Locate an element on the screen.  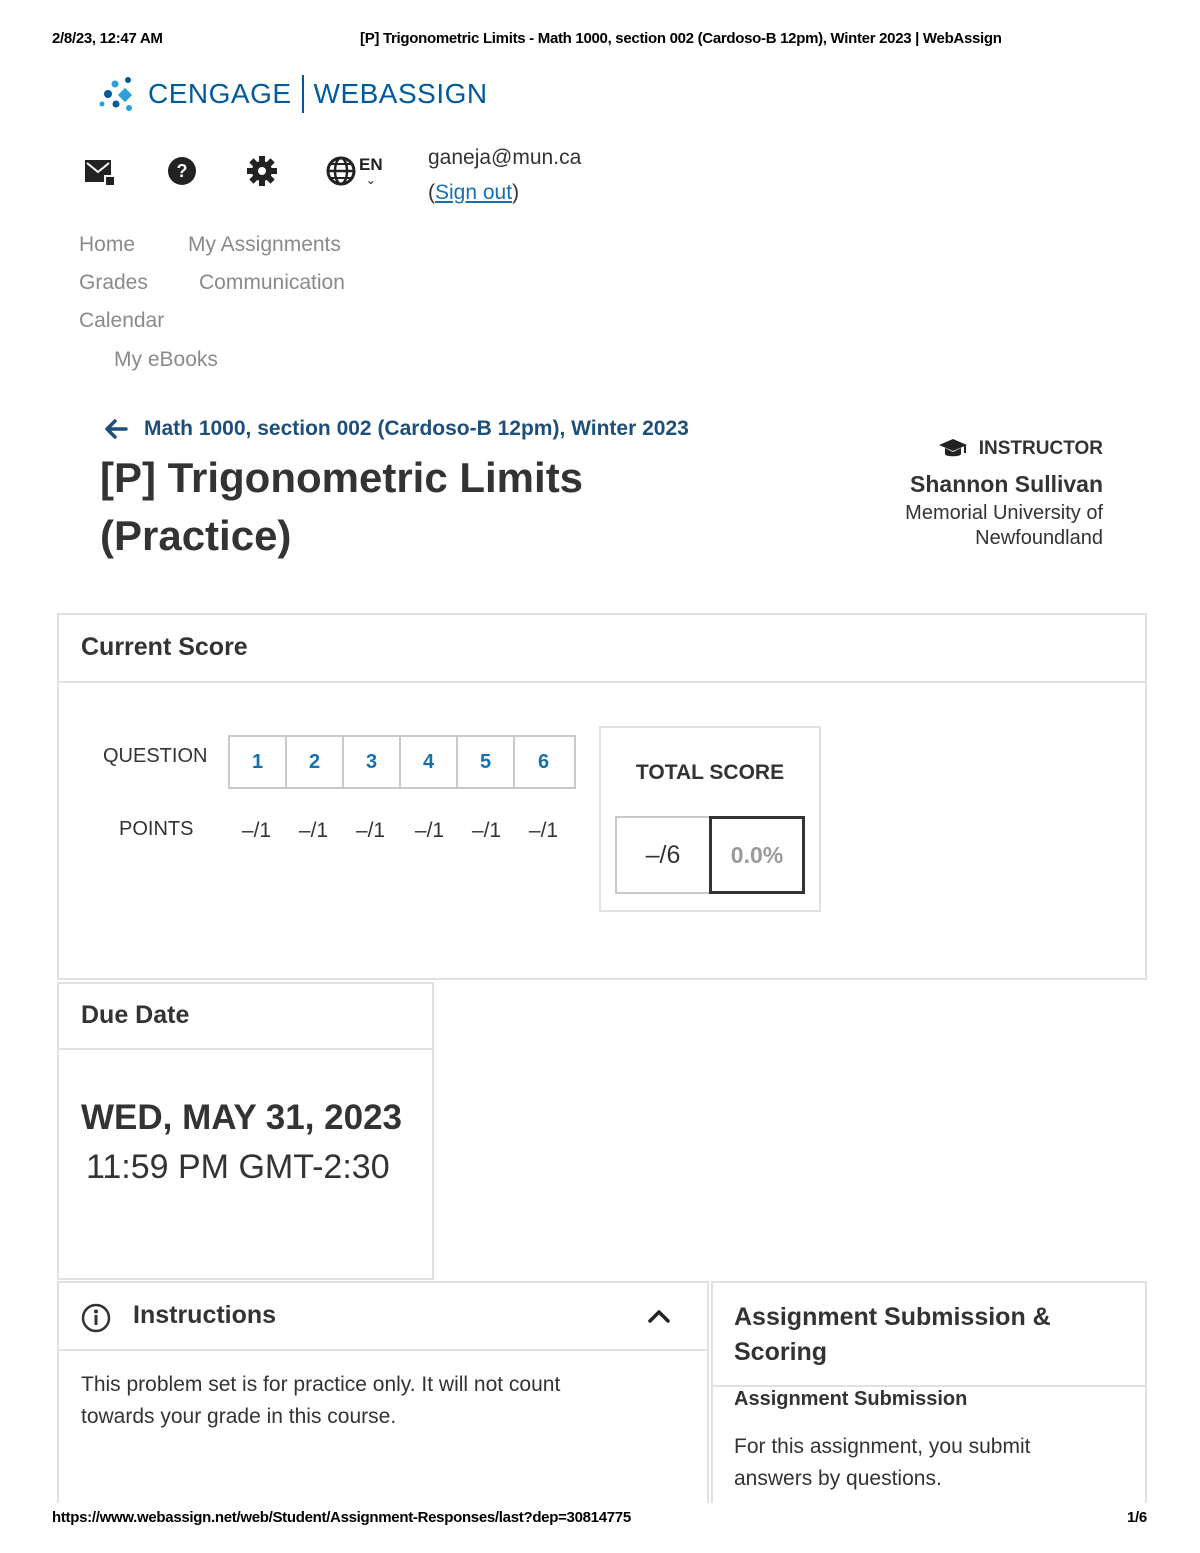
question-5-points: –/1 is located at coordinates (486, 830).